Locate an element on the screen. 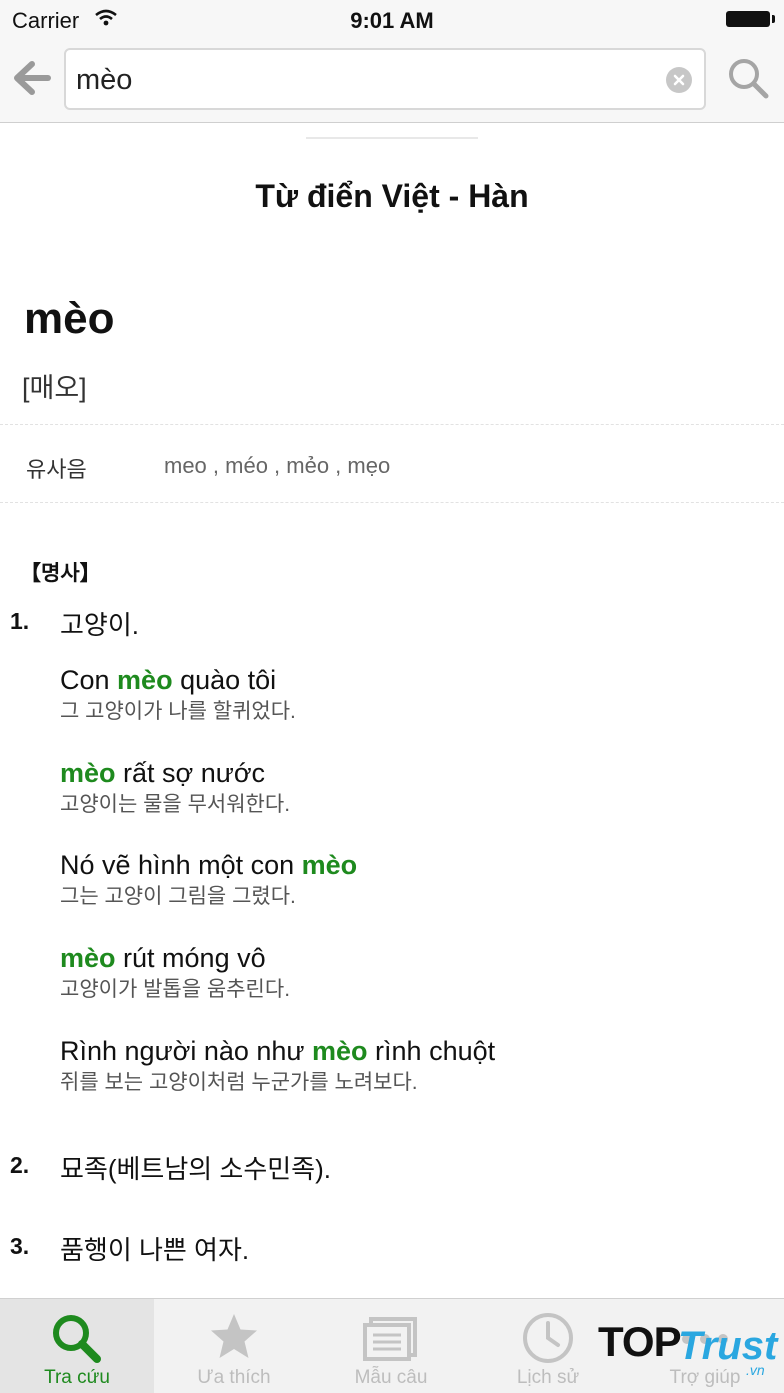 The width and height of the screenshot is (784, 1393). example-korean: 고양이는 물을 무서워한다. is located at coordinates (175, 804).